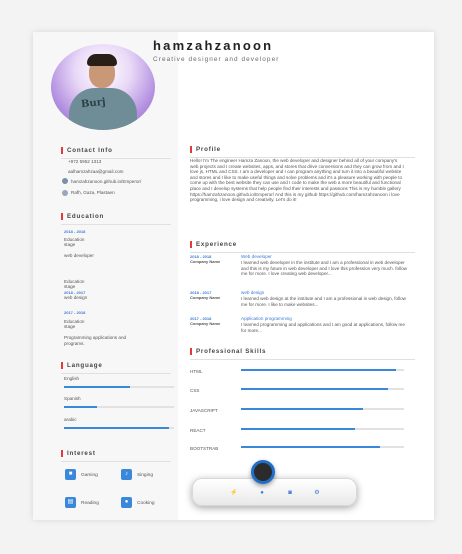 The width and height of the screenshot is (462, 554). I want to click on settings-icon: ⚙, so click(317, 493).